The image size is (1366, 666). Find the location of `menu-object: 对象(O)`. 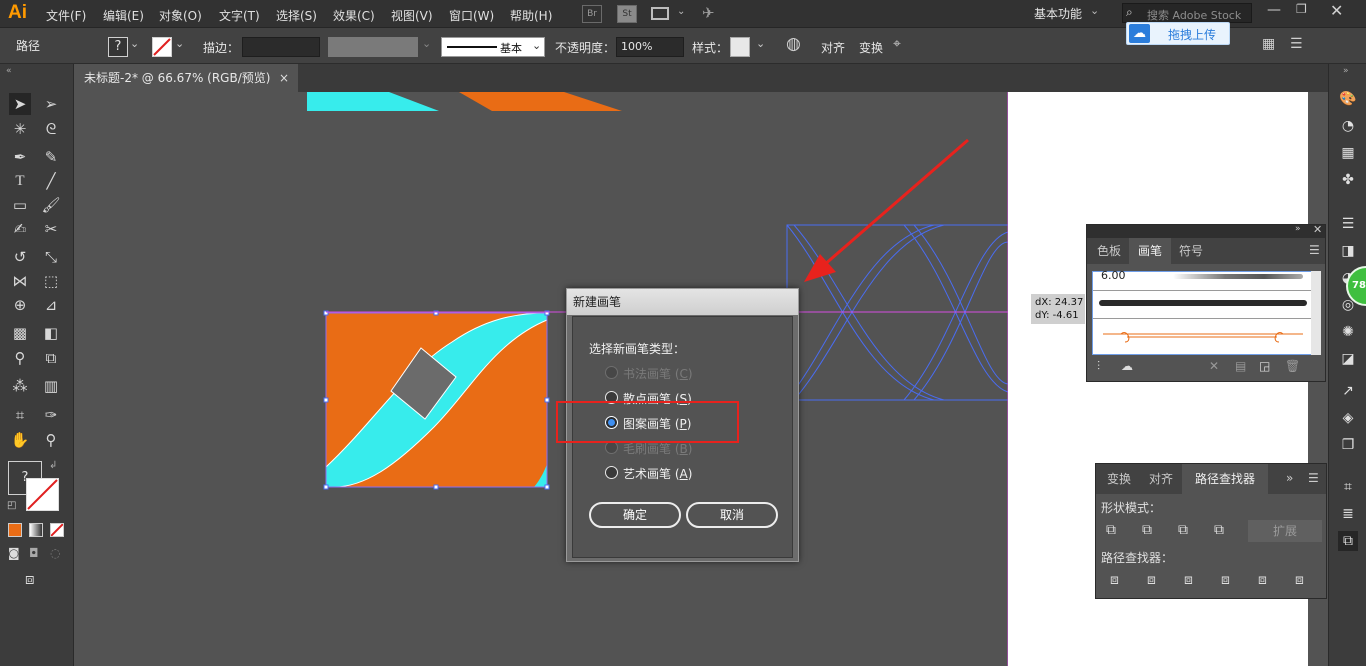

menu-object: 对象(O) is located at coordinates (180, 15).